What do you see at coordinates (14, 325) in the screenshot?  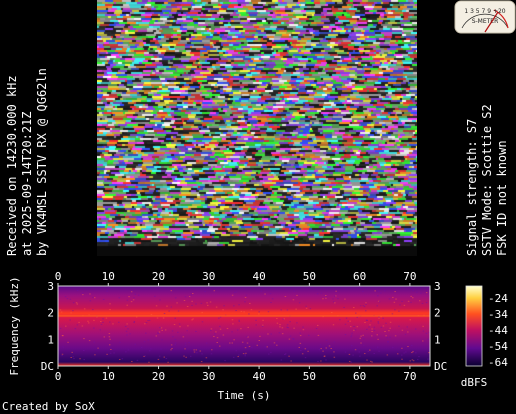 I see `y-axis-title: Frequency (kHz)` at bounding box center [14, 325].